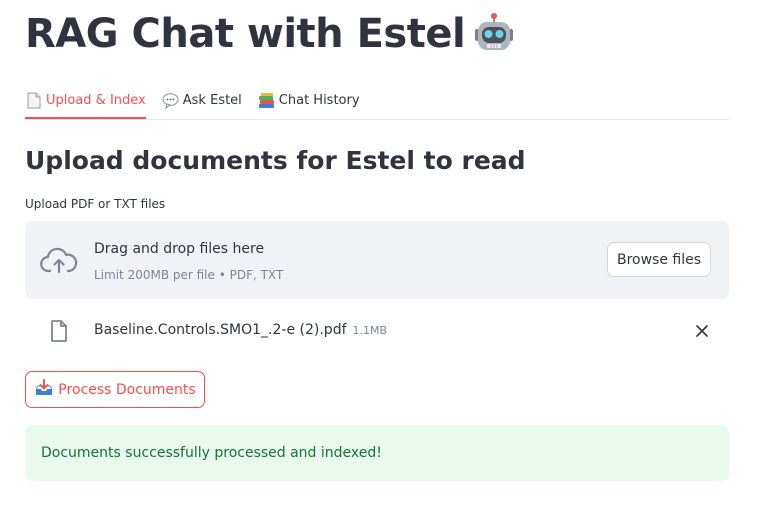 This screenshot has width=762, height=529. Describe the element at coordinates (266, 100) in the screenshot. I see `books-icon` at that location.